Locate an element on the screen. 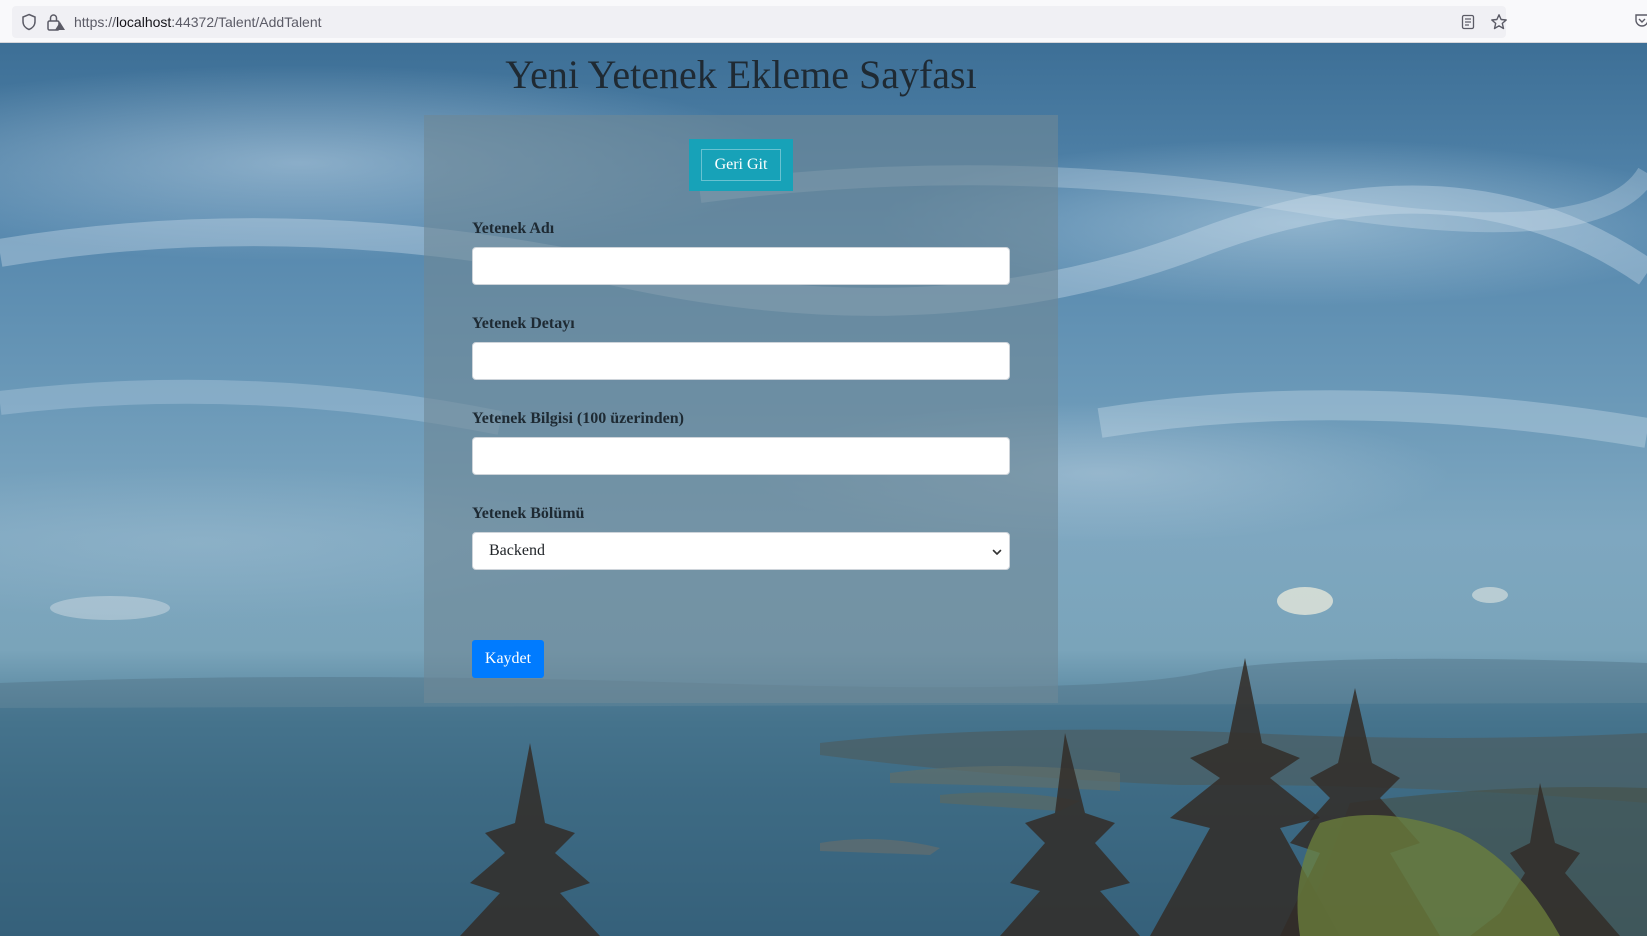 Image resolution: width=1647 pixels, height=936 pixels. talent-detail-label: Yetenek Detayı is located at coordinates (523, 323).